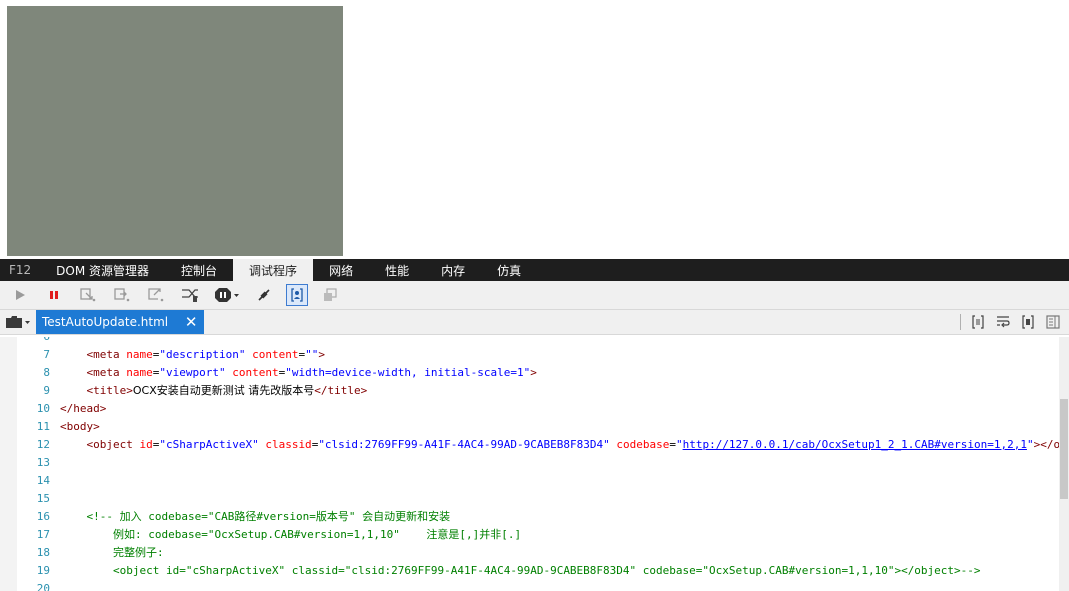 The width and height of the screenshot is (1069, 591). Describe the element at coordinates (534, 553) in the screenshot. I see `code-line: 18 完整例子:` at that location.